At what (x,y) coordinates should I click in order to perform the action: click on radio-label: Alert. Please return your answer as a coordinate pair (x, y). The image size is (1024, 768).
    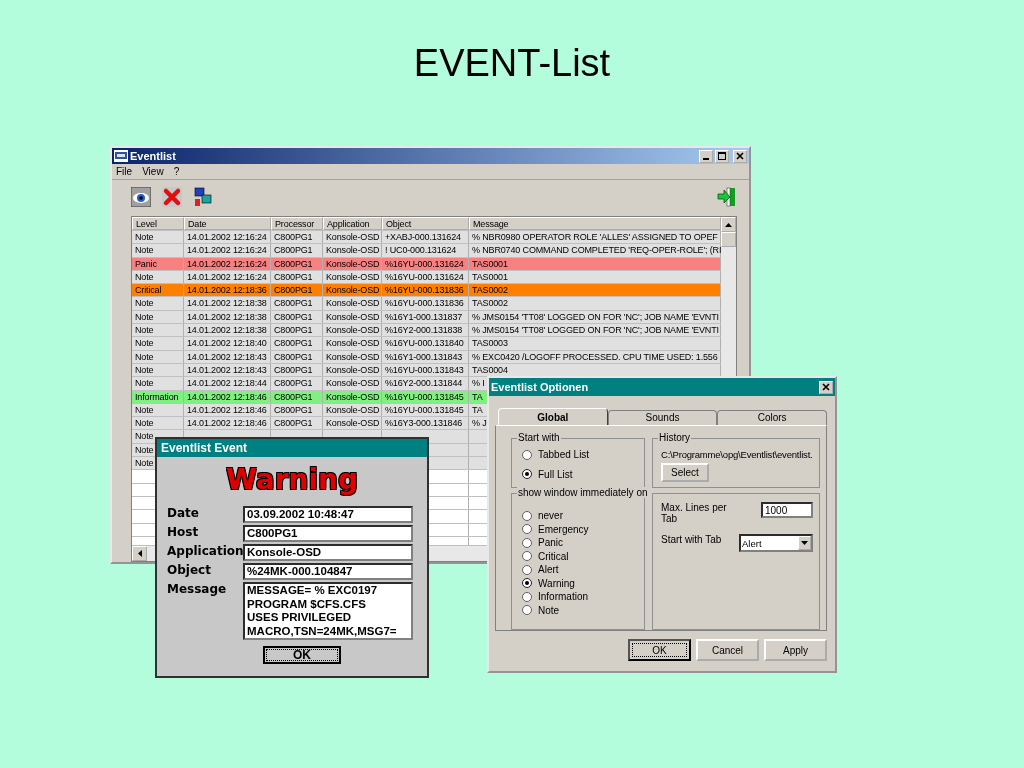
    Looking at the image, I should click on (548, 570).